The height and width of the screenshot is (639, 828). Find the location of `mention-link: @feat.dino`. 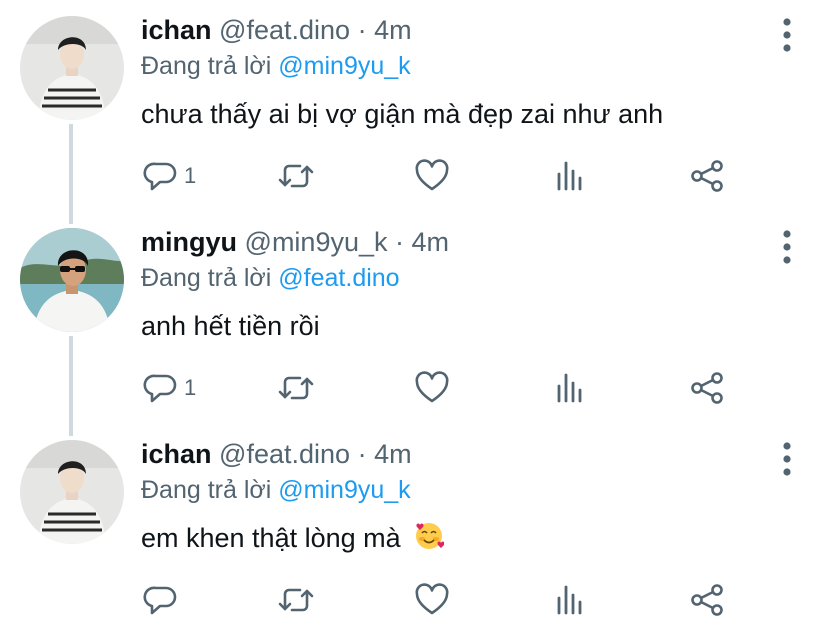

mention-link: @feat.dino is located at coordinates (338, 278).